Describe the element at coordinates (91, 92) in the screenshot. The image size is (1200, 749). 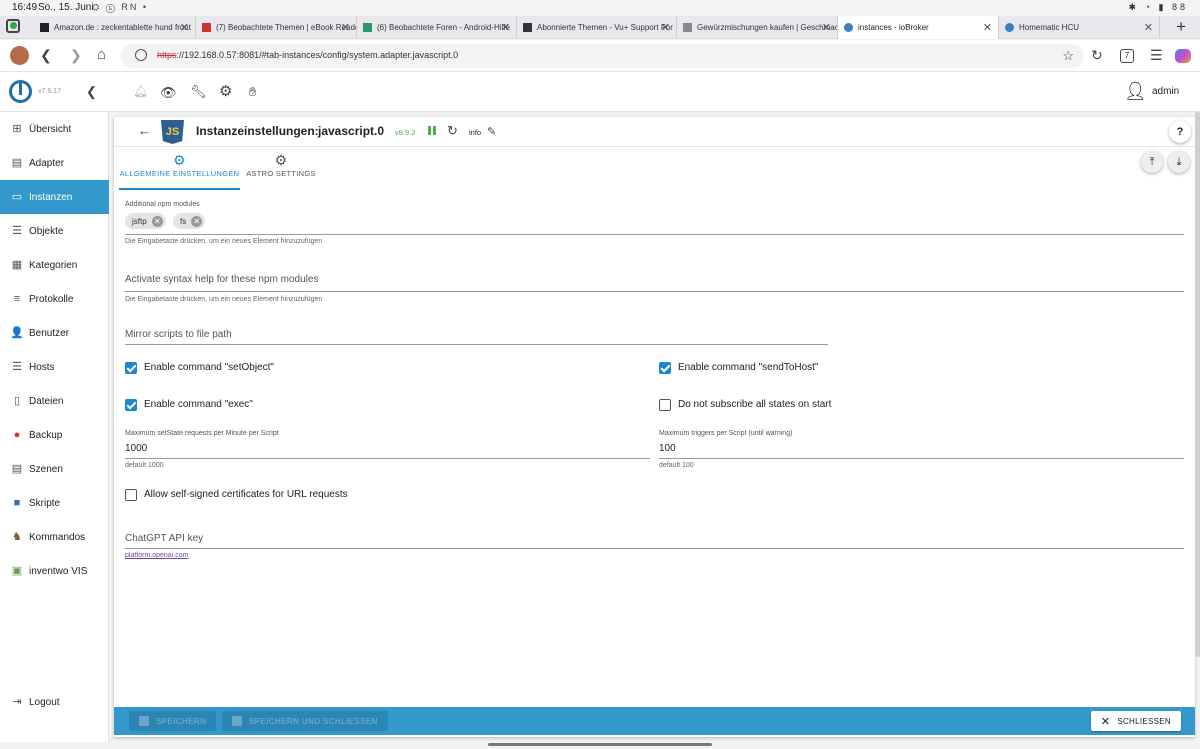
I see `collapse-sidebar-icon: ❮` at that location.